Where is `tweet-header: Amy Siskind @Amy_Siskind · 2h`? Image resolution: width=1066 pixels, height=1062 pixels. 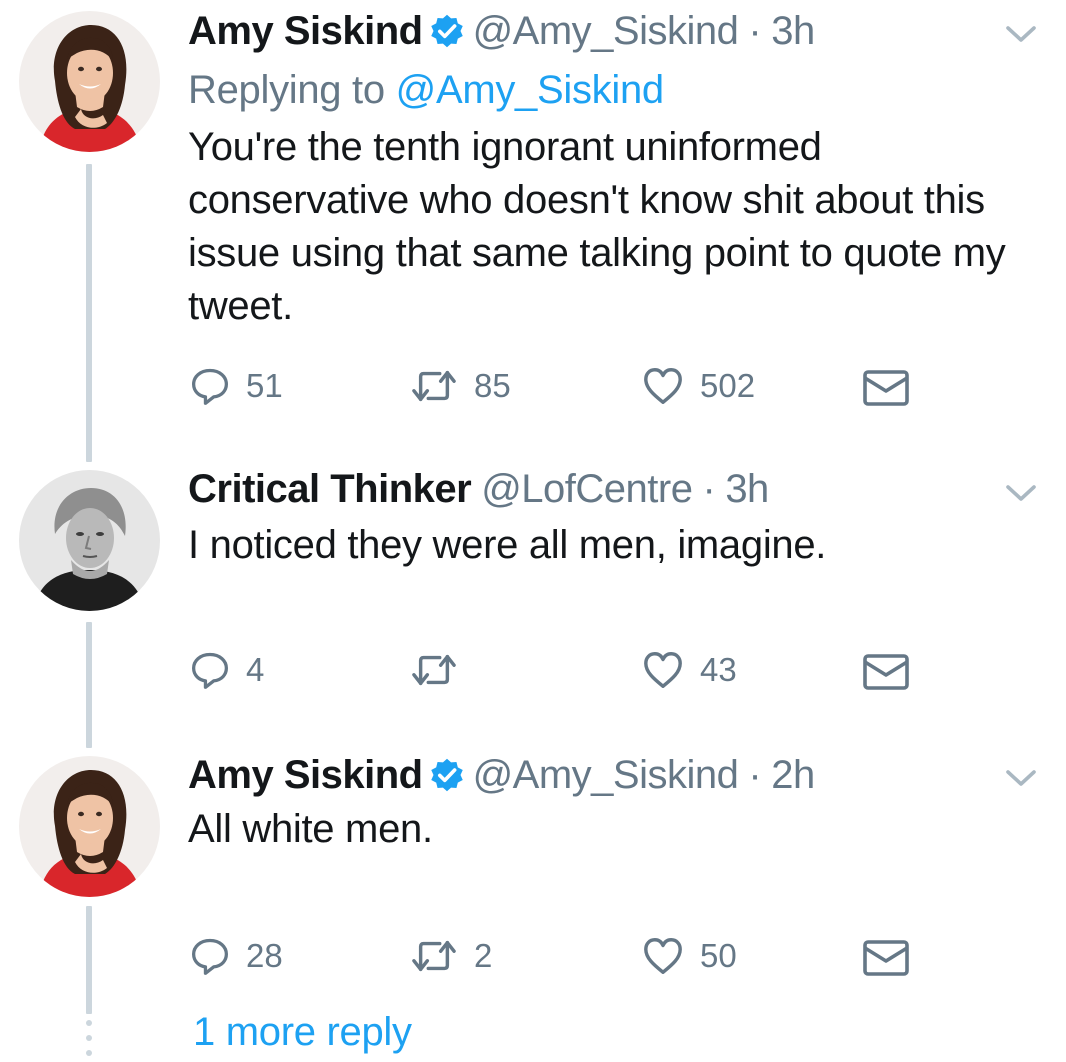 tweet-header: Amy Siskind @Amy_Siskind · 2h is located at coordinates (501, 775).